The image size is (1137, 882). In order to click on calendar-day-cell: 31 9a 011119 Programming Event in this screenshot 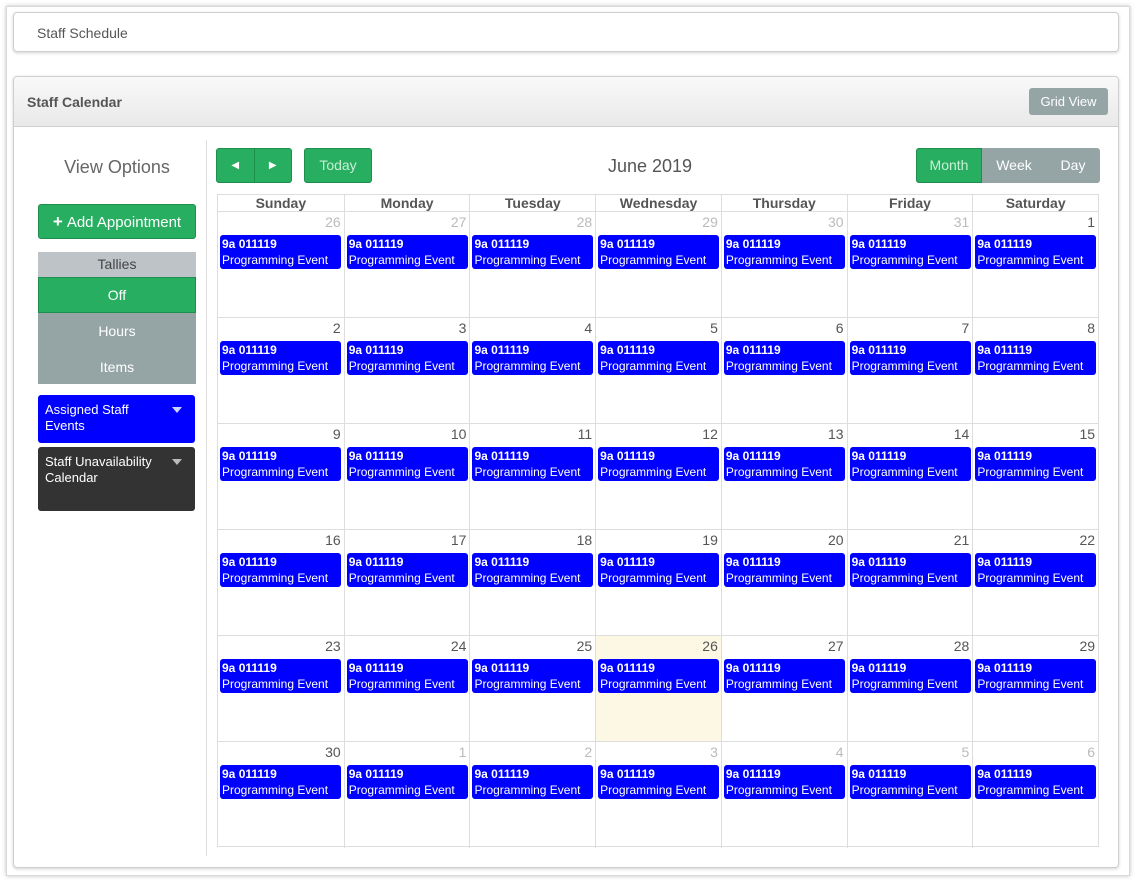, I will do `click(909, 264)`.